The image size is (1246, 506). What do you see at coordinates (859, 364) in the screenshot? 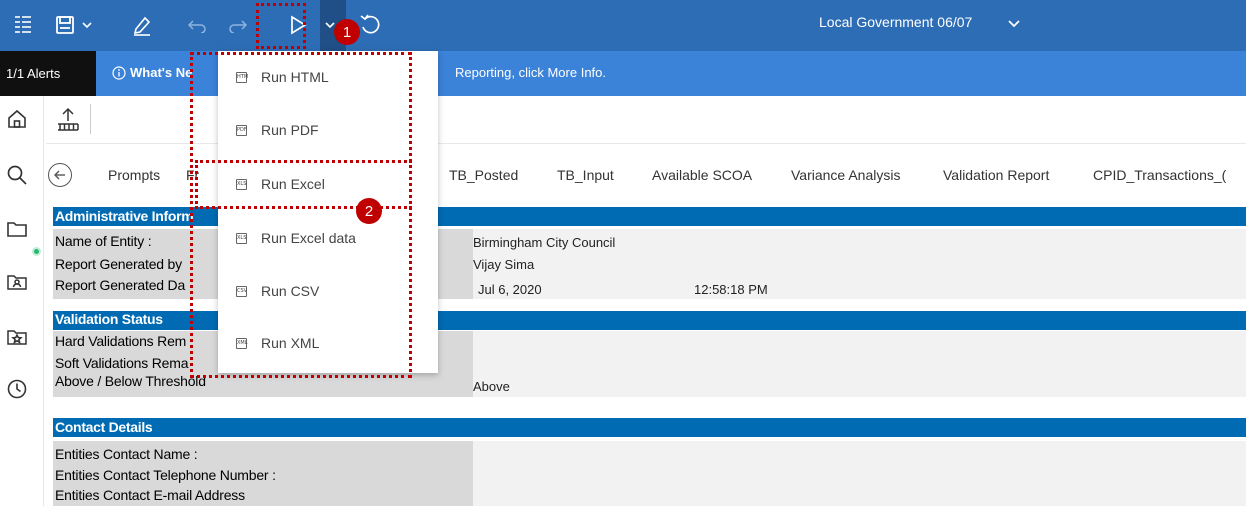
I see `validation-value-column` at bounding box center [859, 364].